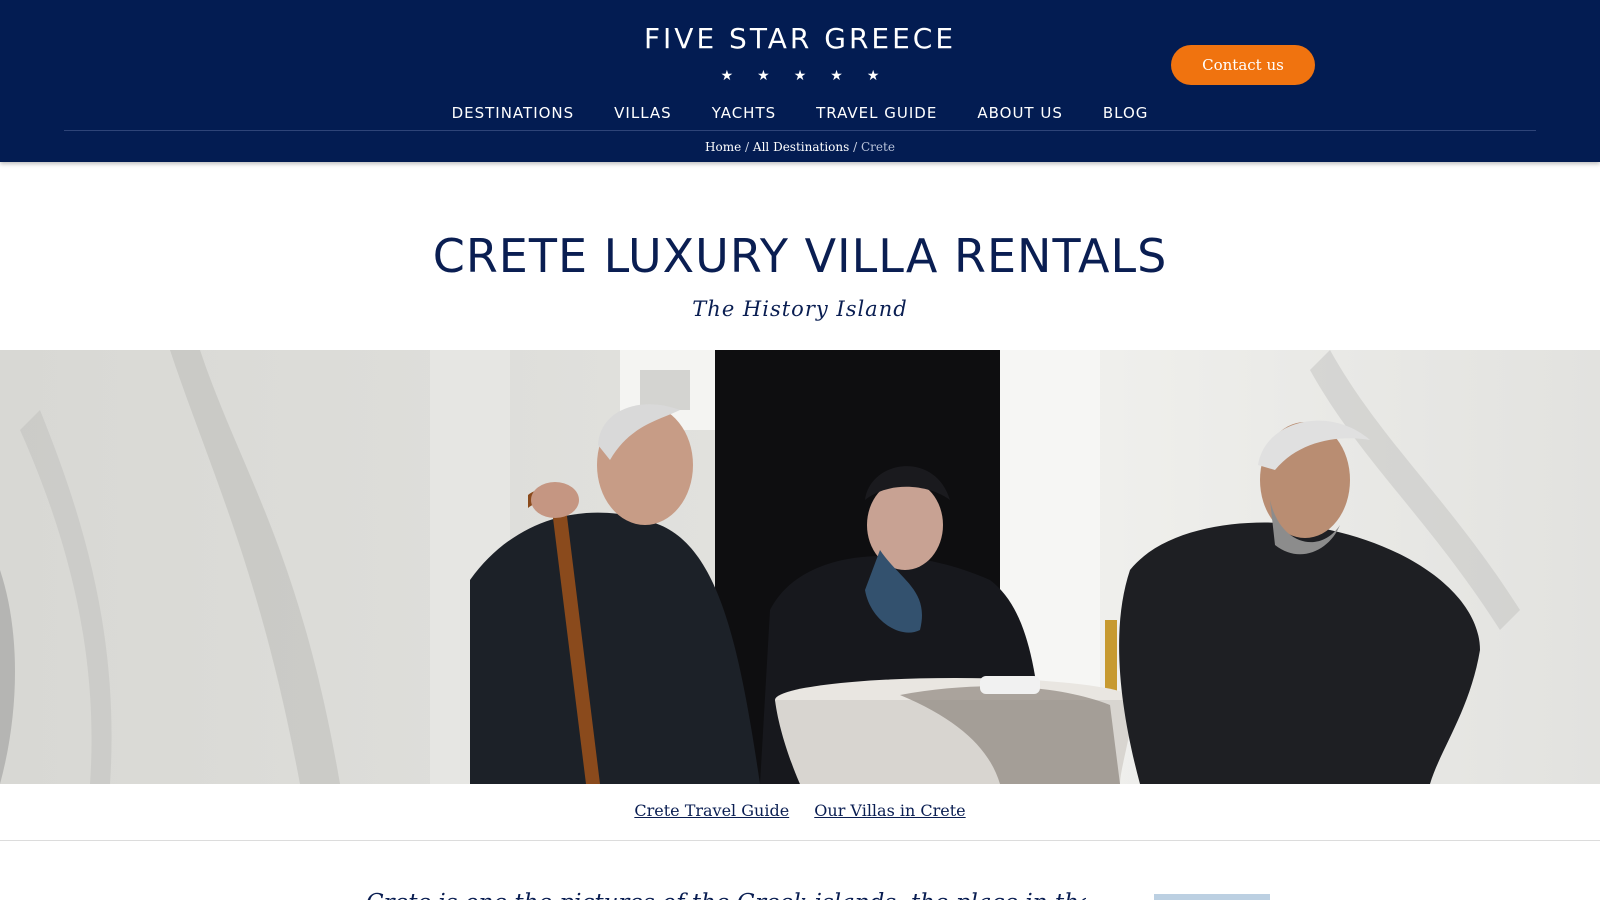 The height and width of the screenshot is (900, 1600). I want to click on nav-item-yachts: YACHTS, so click(744, 113).